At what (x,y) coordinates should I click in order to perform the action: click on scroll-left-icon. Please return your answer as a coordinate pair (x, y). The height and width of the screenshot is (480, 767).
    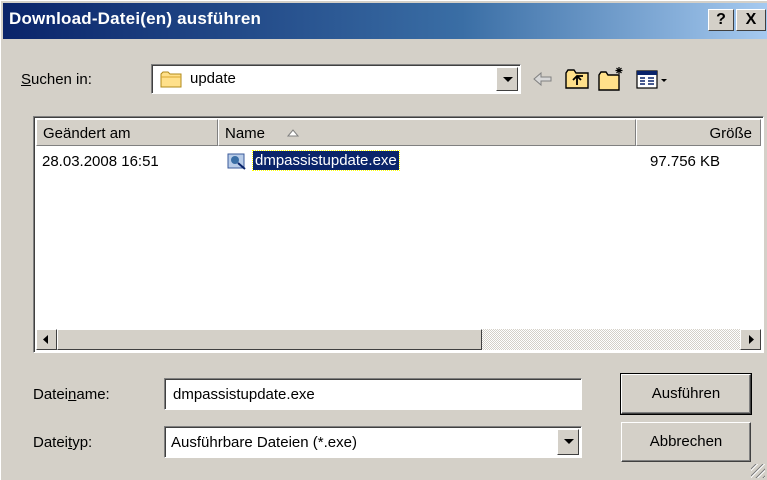
    Looking at the image, I should click on (45, 339).